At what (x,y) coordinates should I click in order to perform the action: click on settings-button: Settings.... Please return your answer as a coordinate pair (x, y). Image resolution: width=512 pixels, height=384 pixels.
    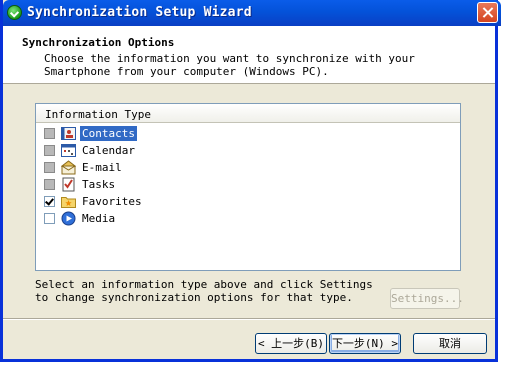
    Looking at the image, I should click on (427, 298).